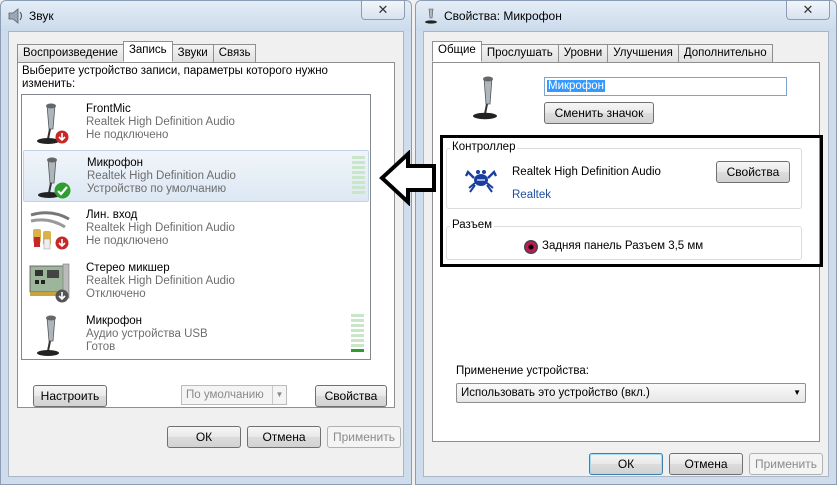 Image resolution: width=837 pixels, height=485 pixels. Describe the element at coordinates (457, 51) in the screenshot. I see `tab-general: Общие` at that location.